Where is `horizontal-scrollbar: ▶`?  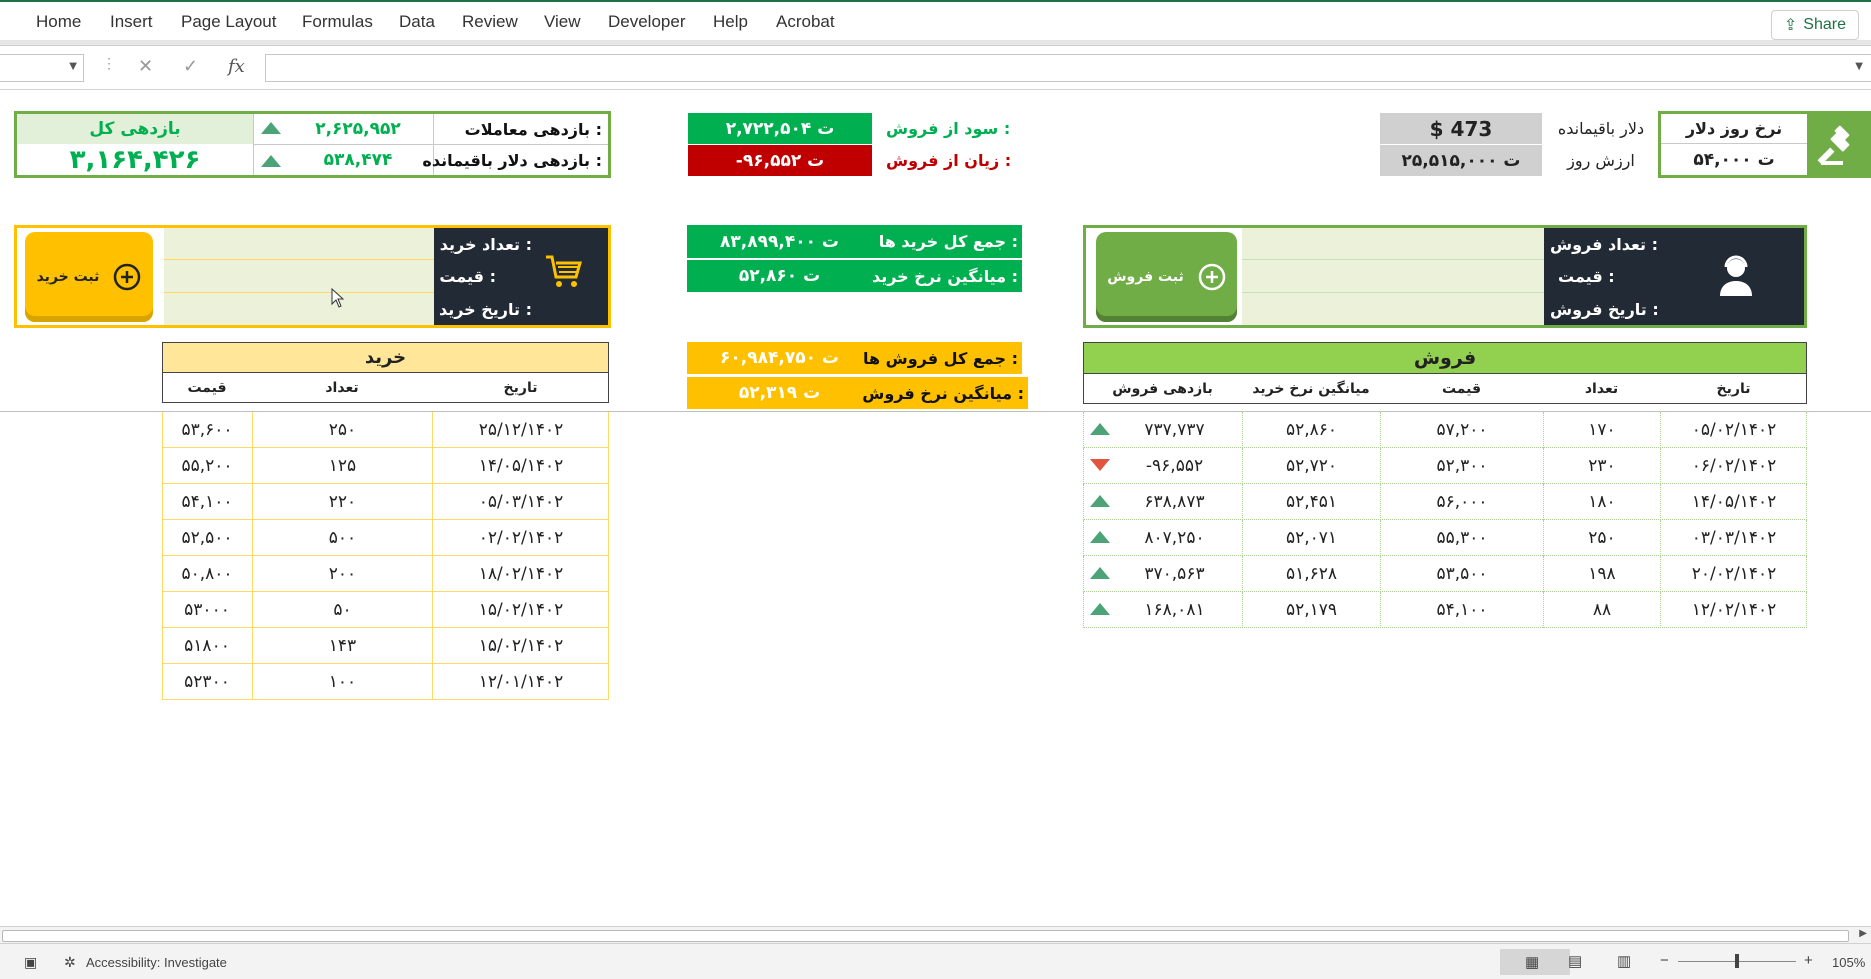
horizontal-scrollbar: ▶ is located at coordinates (935, 935).